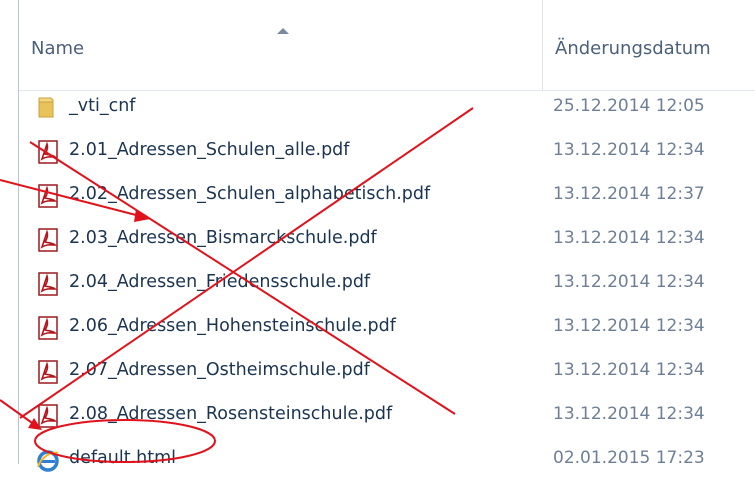 The height and width of the screenshot is (482, 755). Describe the element at coordinates (48, 461) in the screenshot. I see `ie-html-icon` at that location.